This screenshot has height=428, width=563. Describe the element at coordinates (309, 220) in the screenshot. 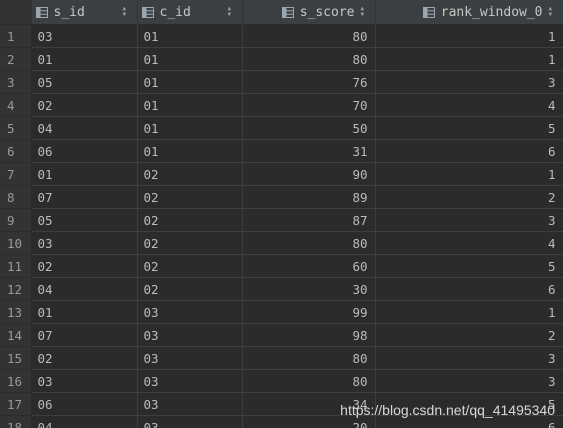

I see `cell-s-score: 87` at that location.